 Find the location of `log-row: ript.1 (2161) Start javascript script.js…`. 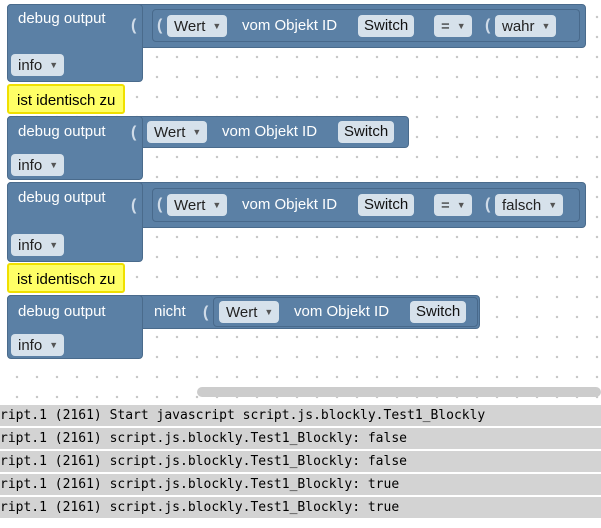

log-row: ript.1 (2161) Start javascript script.js… is located at coordinates (300, 416).